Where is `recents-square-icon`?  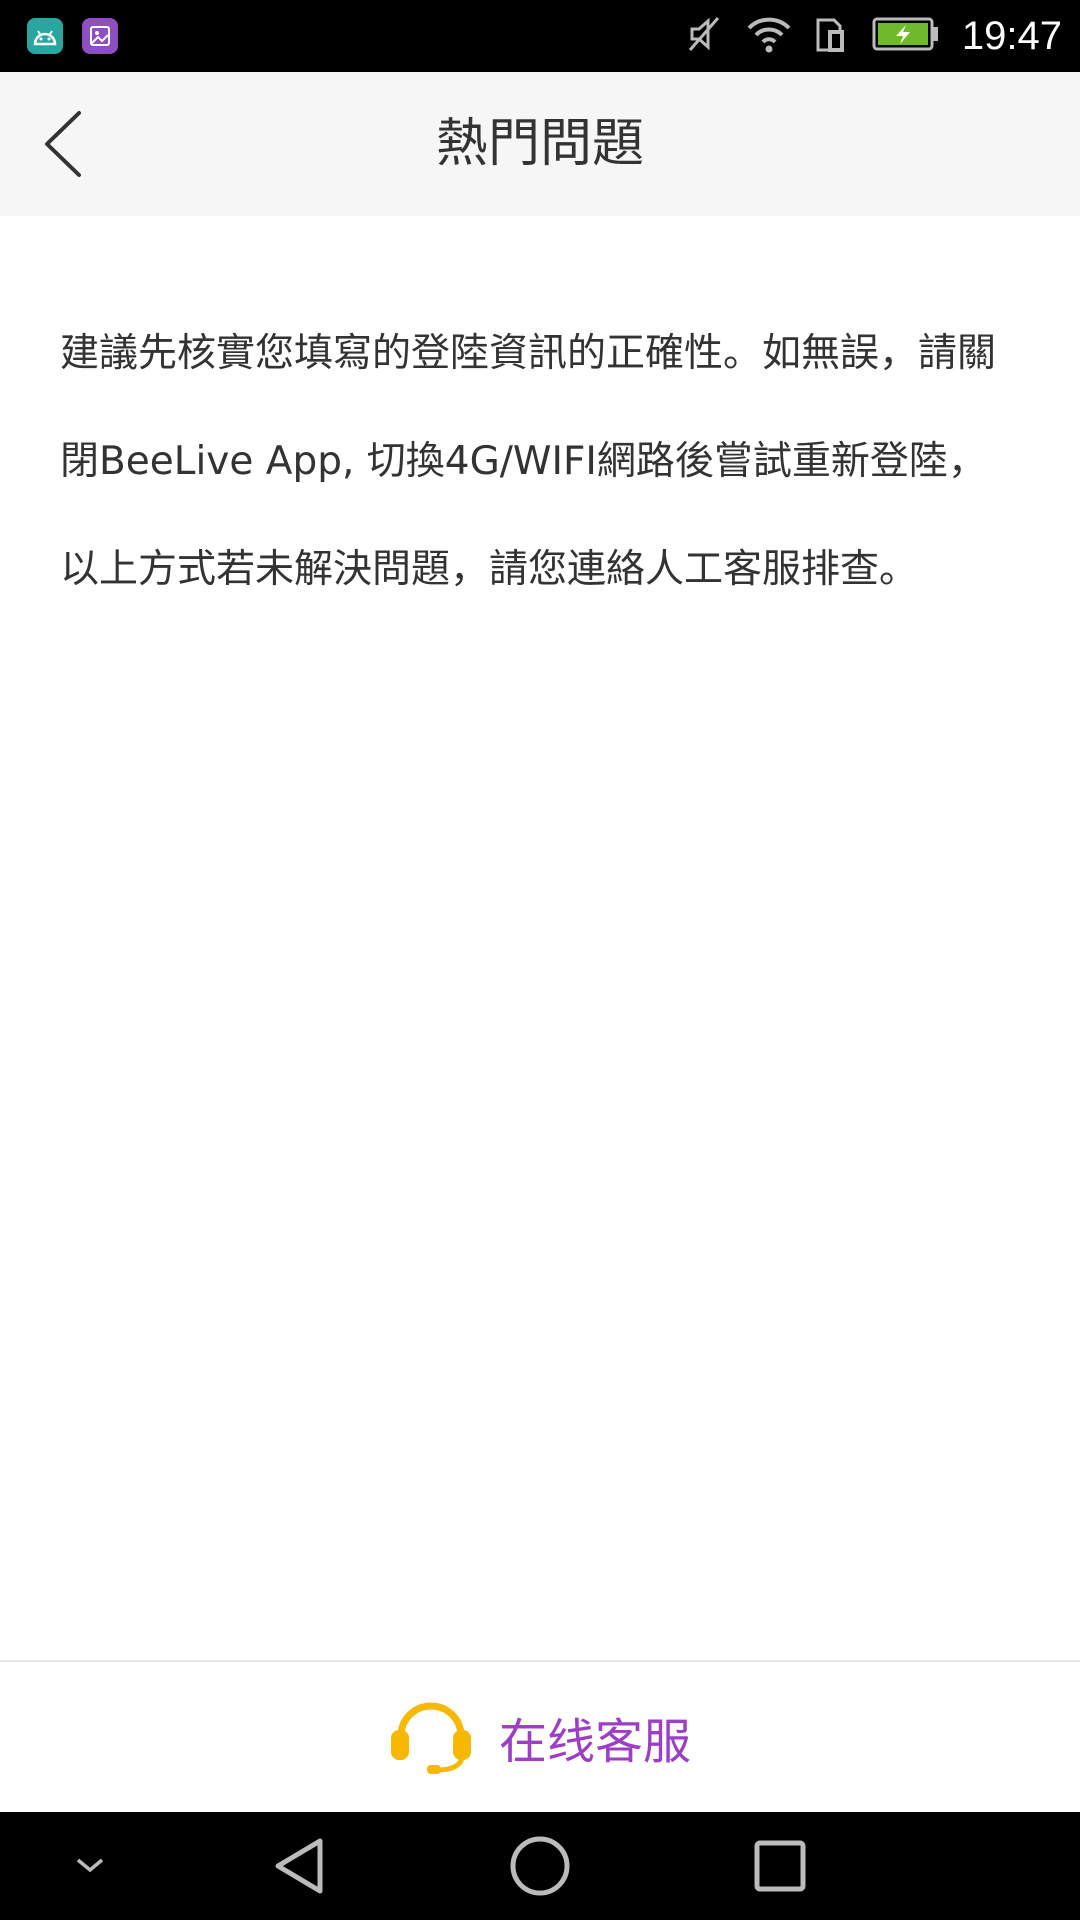 recents-square-icon is located at coordinates (780, 1866).